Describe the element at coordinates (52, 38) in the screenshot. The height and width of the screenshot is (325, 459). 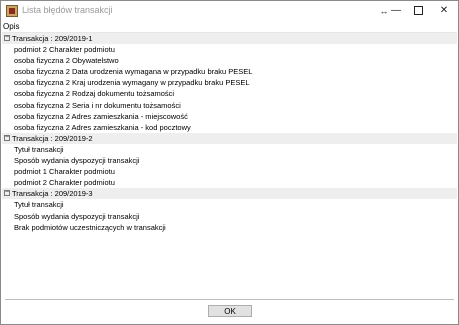
I see `group-label: Transakcja : 209/2019-1` at that location.